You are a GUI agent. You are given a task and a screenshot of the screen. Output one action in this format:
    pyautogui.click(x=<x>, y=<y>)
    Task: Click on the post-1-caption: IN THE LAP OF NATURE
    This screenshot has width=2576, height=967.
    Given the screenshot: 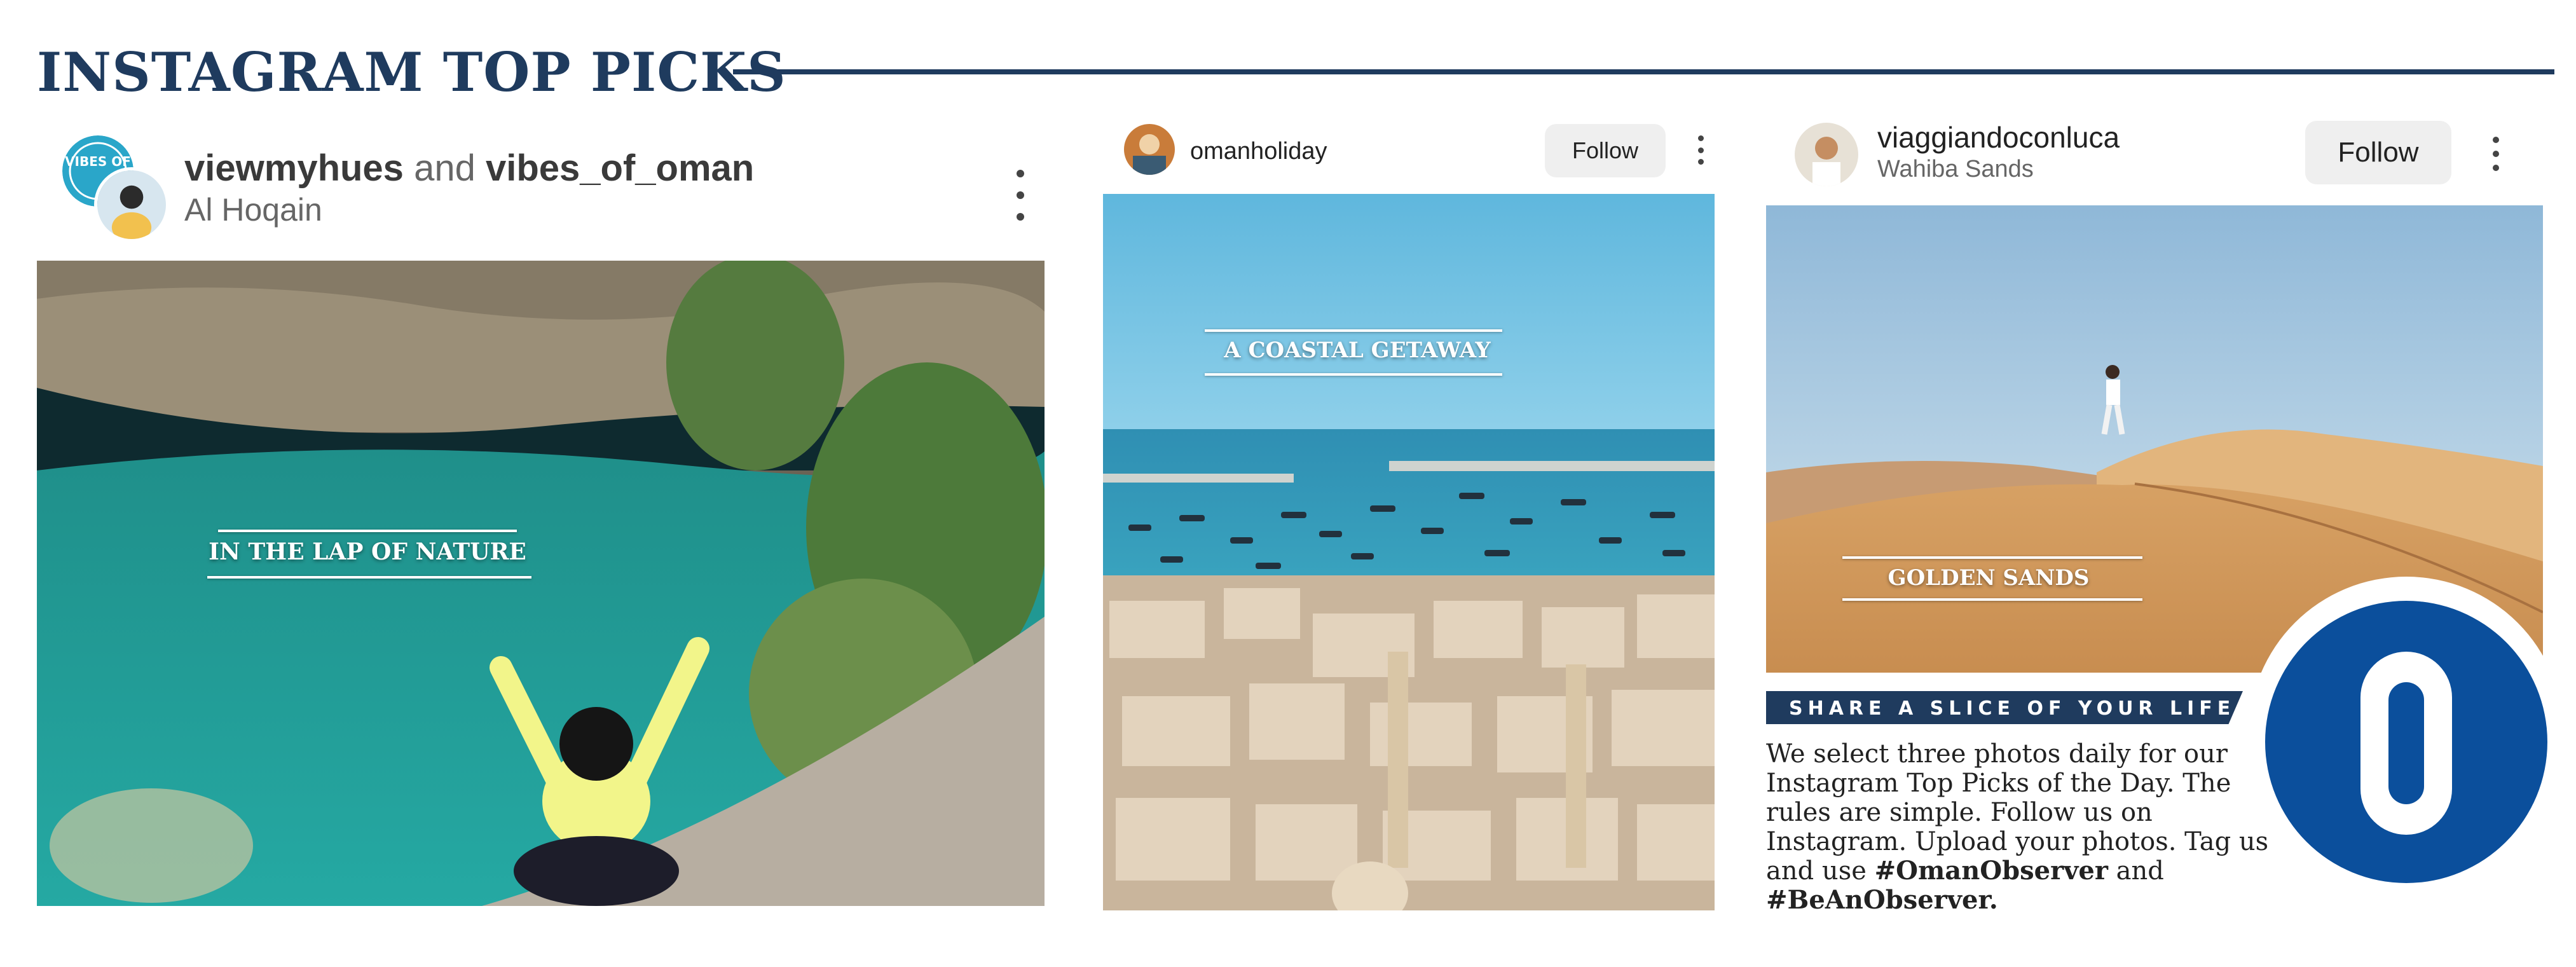 What is the action you would take?
    pyautogui.click(x=367, y=551)
    